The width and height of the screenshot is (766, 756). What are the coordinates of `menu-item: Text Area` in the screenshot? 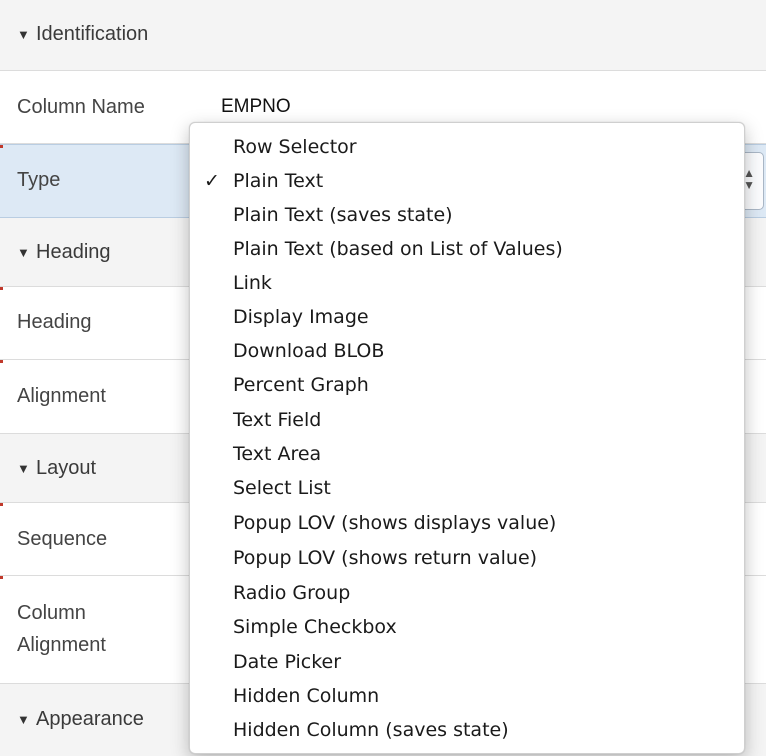 It's located at (467, 454).